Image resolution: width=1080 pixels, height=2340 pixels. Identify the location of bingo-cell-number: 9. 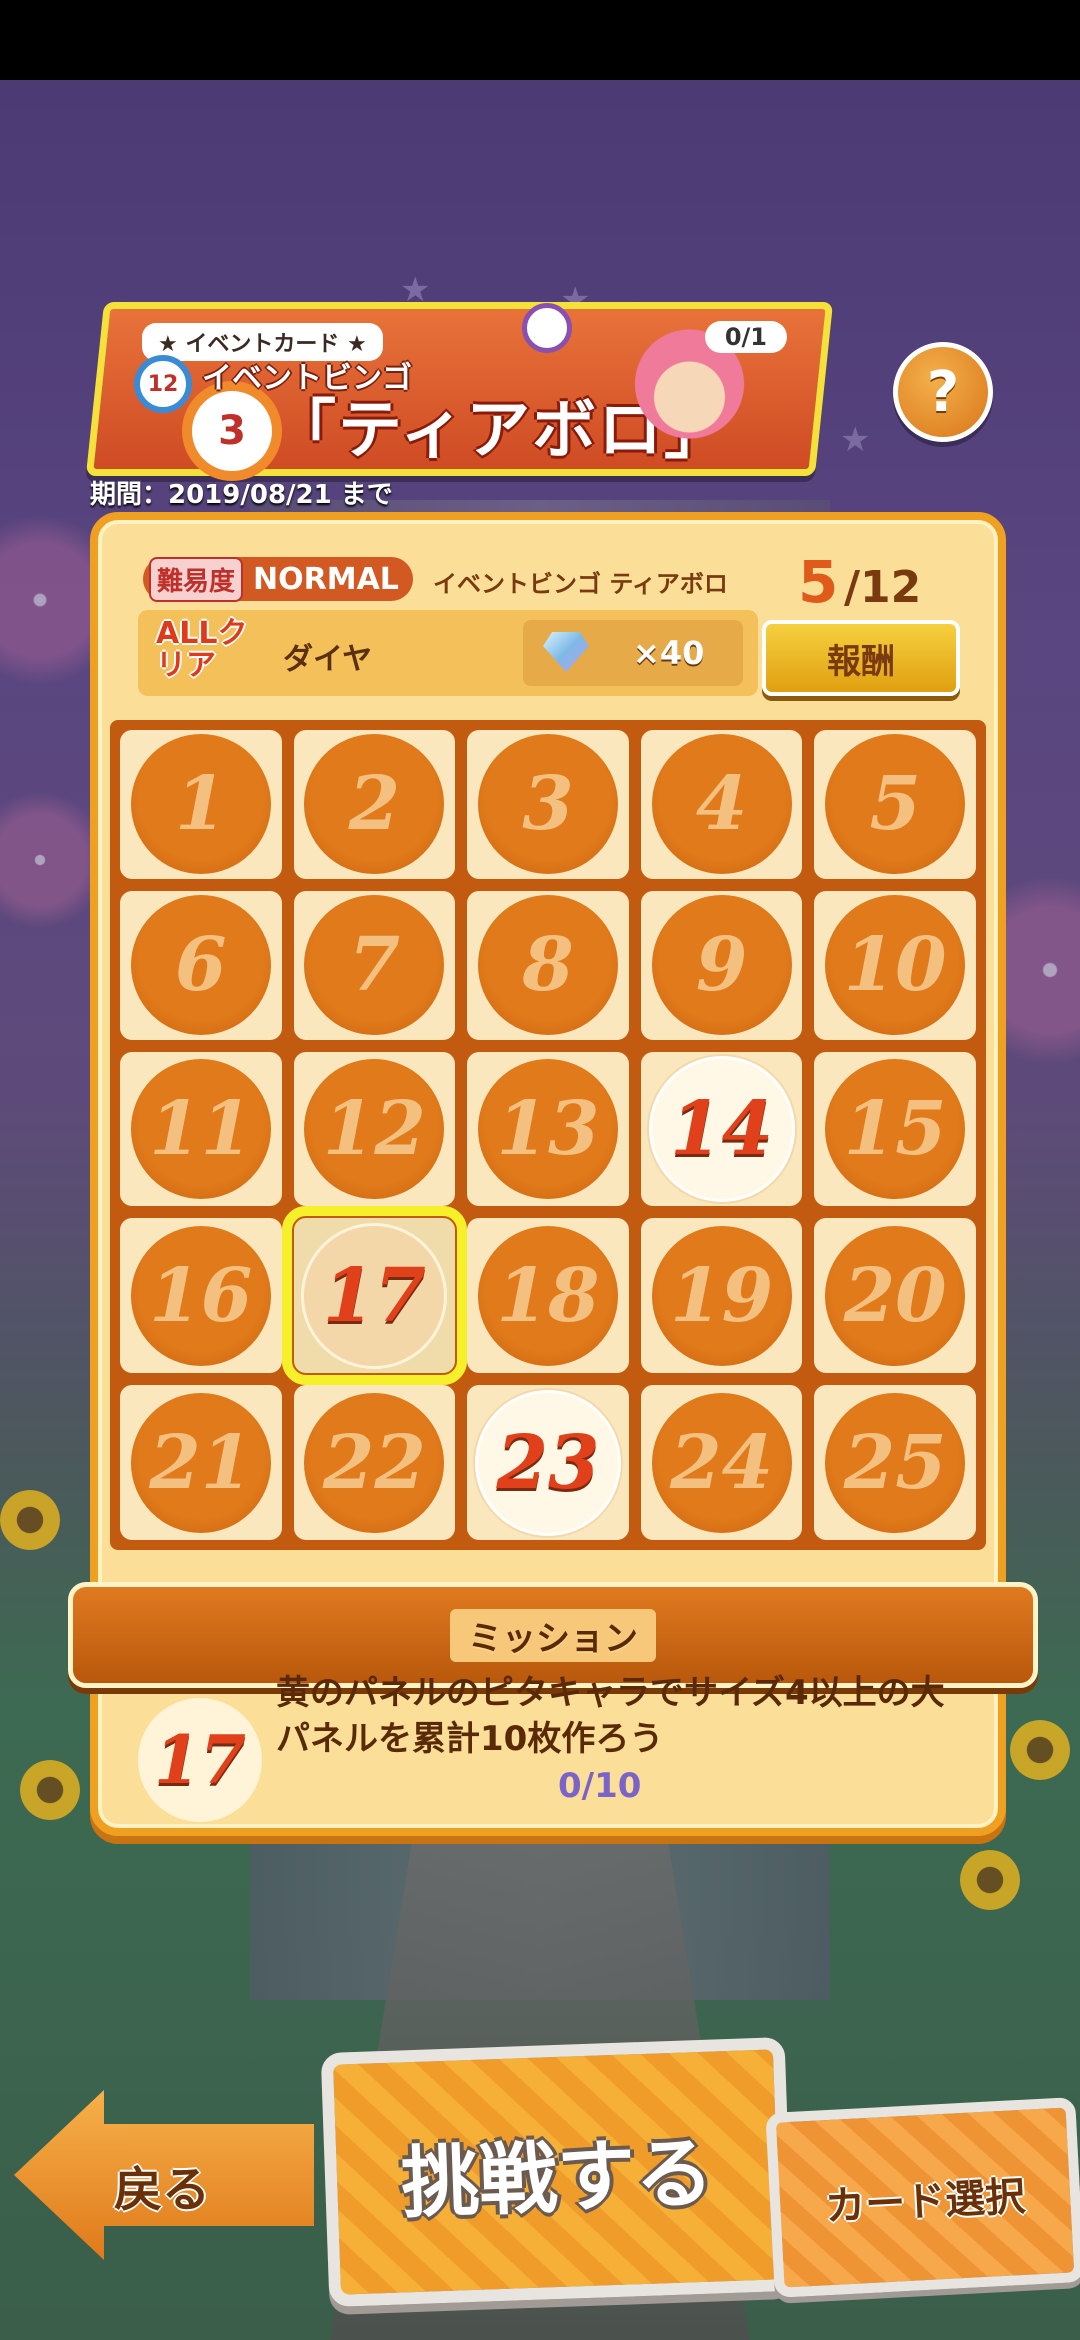
(721, 965).